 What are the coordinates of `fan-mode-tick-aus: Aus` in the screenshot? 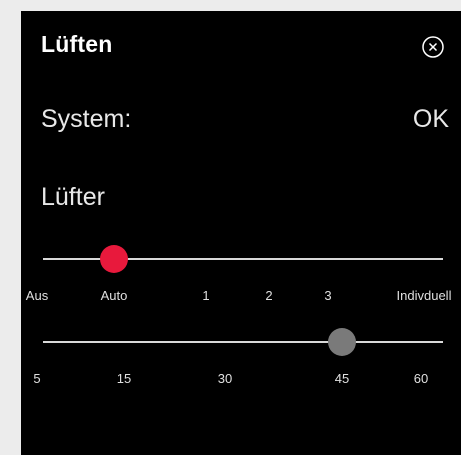 It's located at (37, 295).